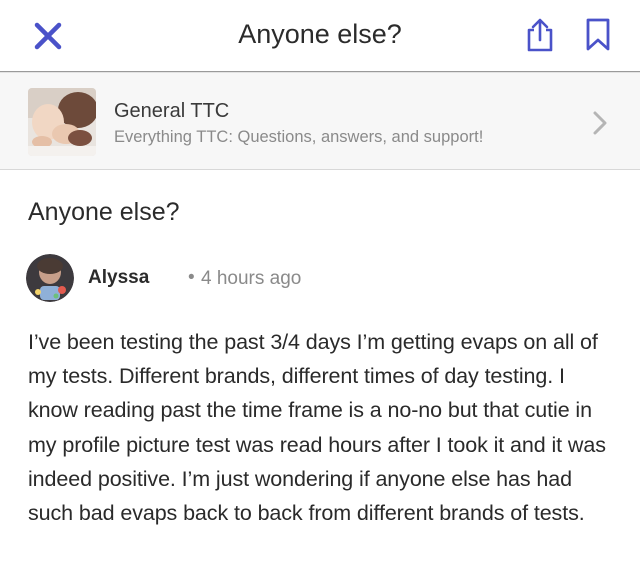 The width and height of the screenshot is (640, 581). I want to click on share-button, so click(540, 35).